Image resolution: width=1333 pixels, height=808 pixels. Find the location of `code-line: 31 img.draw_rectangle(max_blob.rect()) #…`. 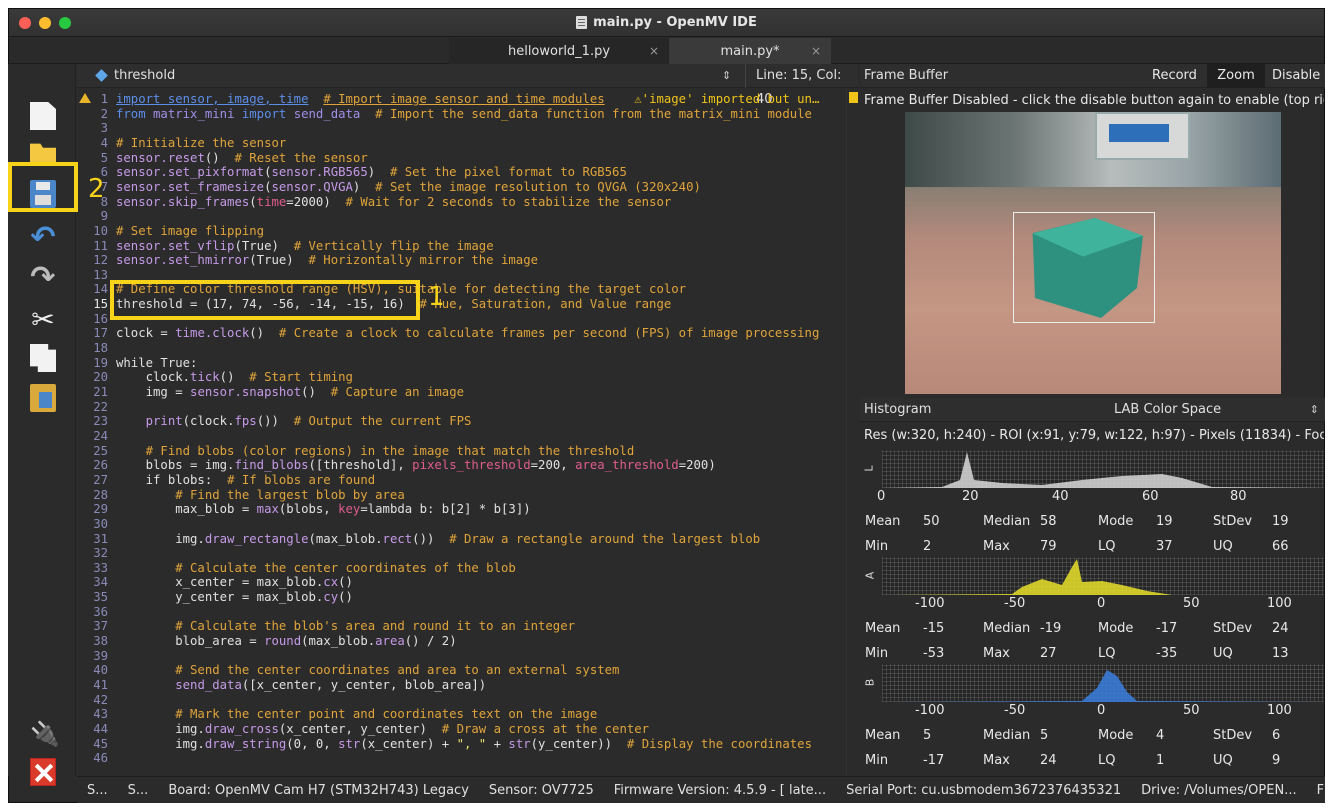

code-line: 31 img.draw_rectangle(max_blob.rect()) #… is located at coordinates (462, 539).